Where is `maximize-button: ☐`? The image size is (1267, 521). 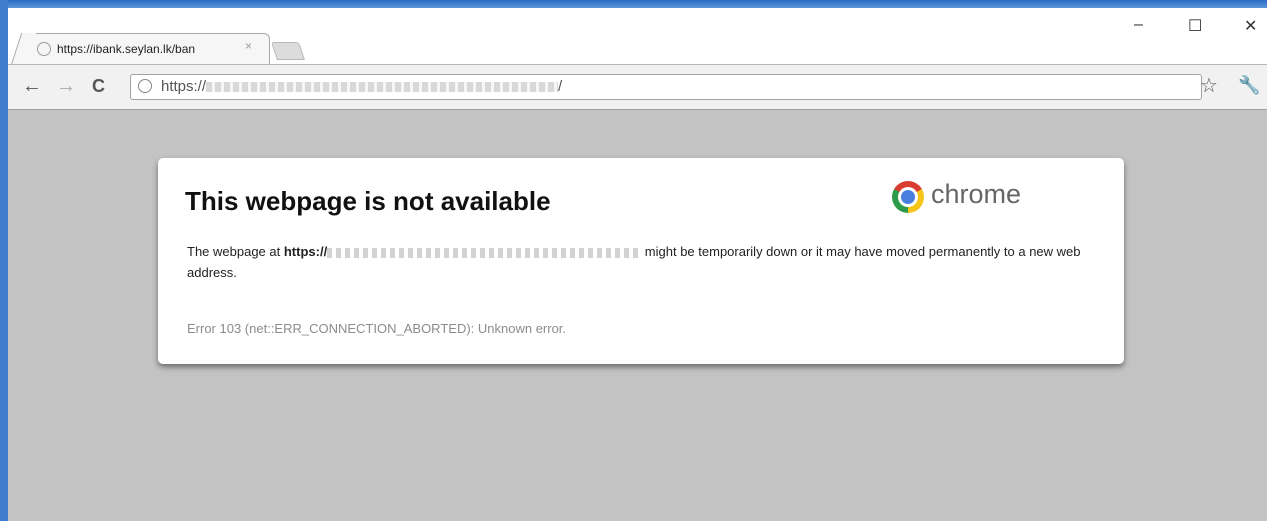 maximize-button: ☐ is located at coordinates (1195, 26).